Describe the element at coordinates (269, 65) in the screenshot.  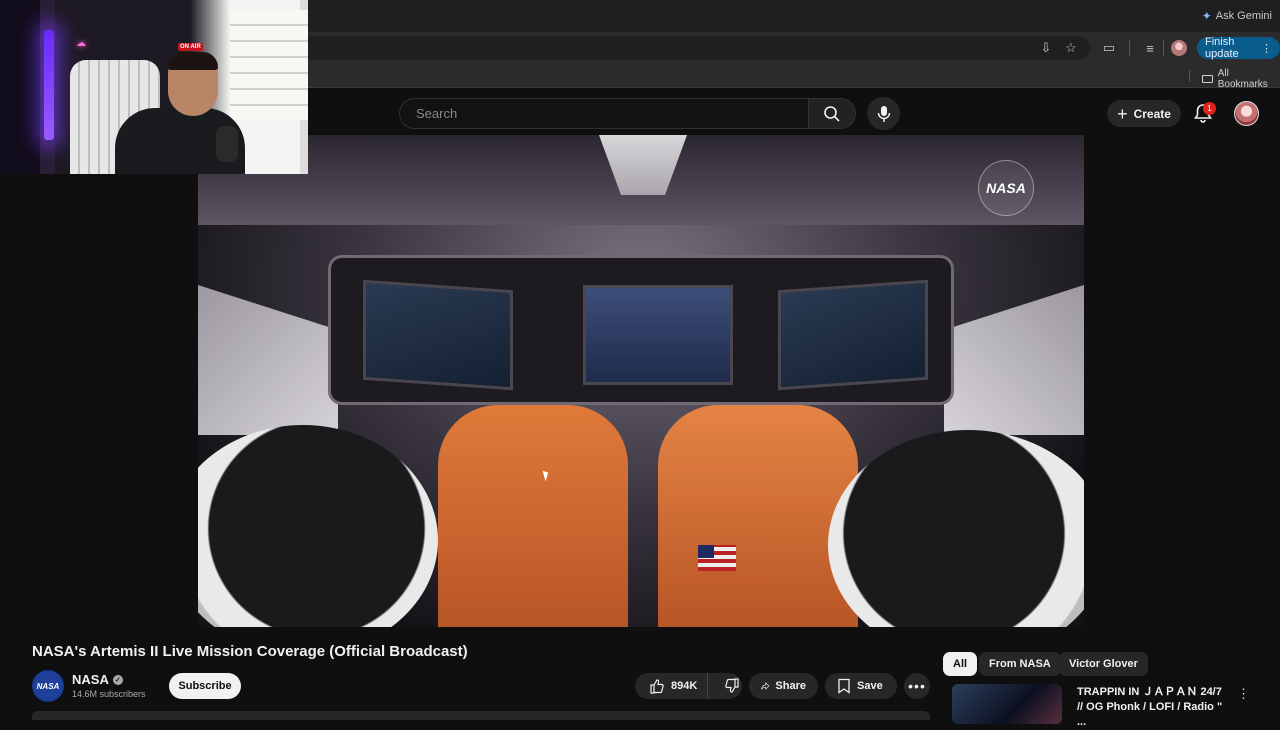
I see `webcam-blinds` at that location.